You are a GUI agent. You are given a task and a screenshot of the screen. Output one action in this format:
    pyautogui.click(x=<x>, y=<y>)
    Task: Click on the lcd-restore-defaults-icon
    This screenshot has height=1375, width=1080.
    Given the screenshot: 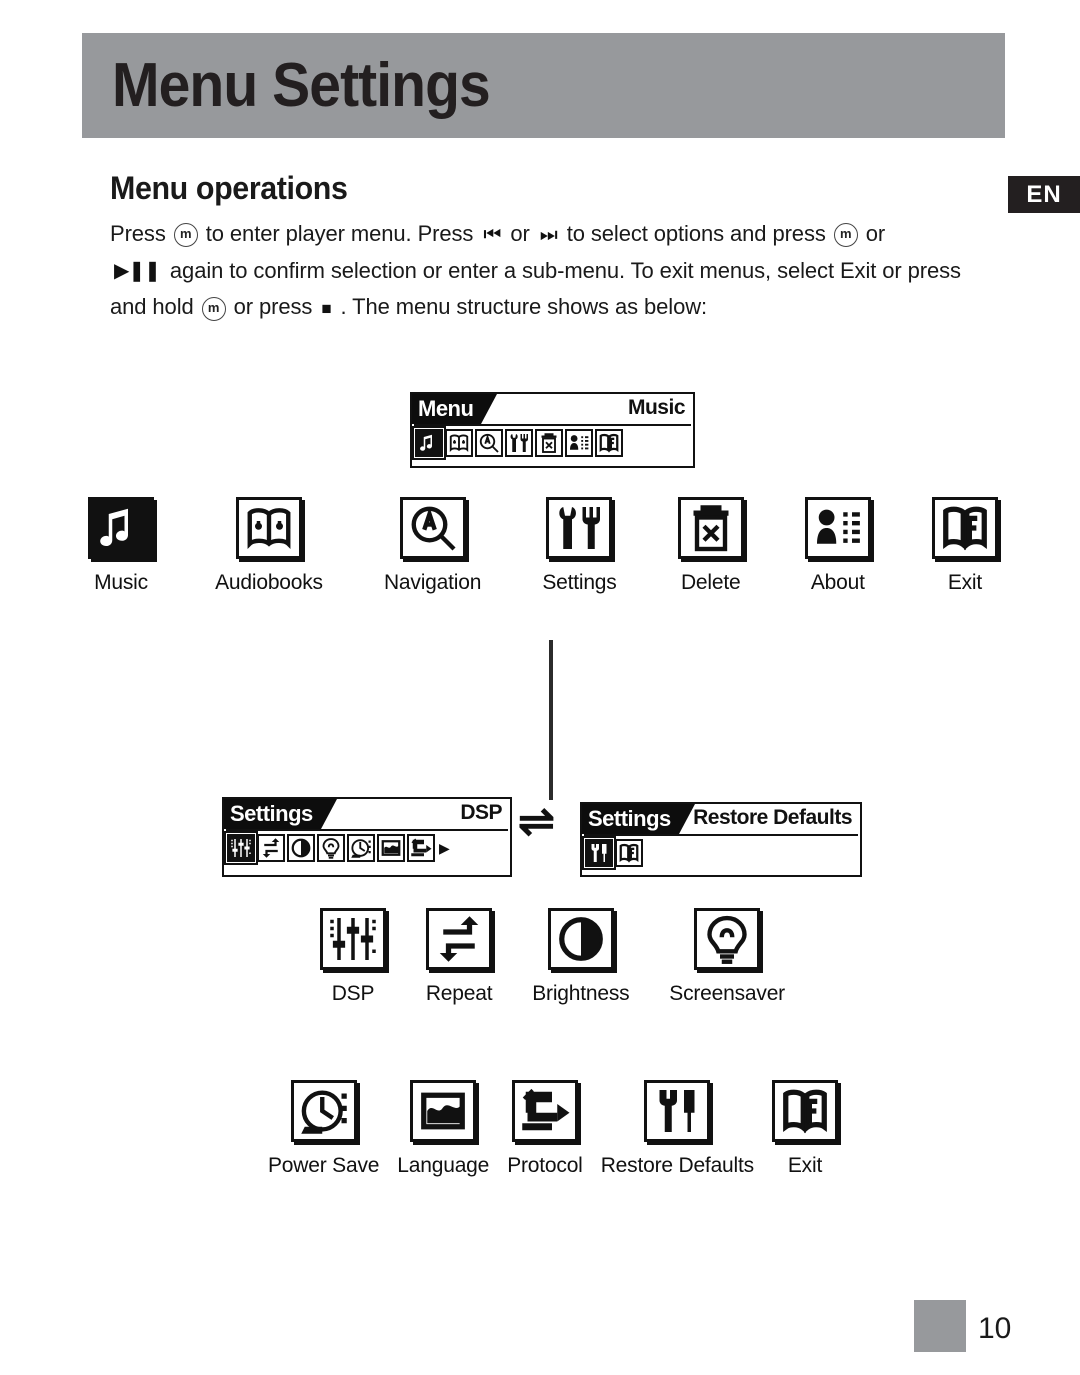 What is the action you would take?
    pyautogui.click(x=599, y=853)
    